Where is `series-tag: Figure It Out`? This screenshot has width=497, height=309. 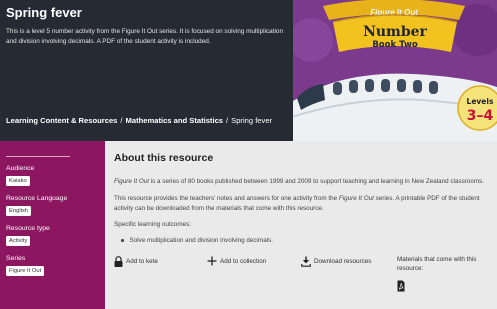 series-tag: Figure It Out is located at coordinates (25, 271).